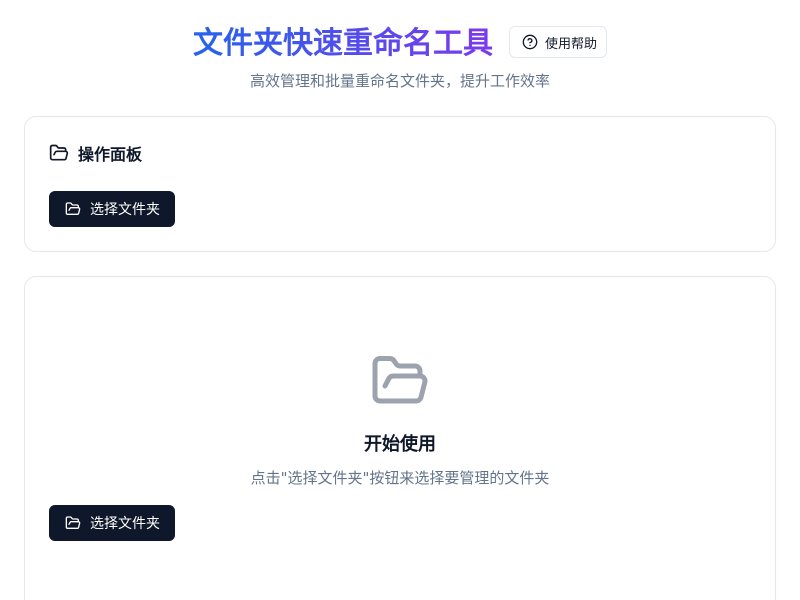 This screenshot has width=800, height=600. I want to click on header: 文件夹快速重命名工具 使用帮助, so click(400, 44).